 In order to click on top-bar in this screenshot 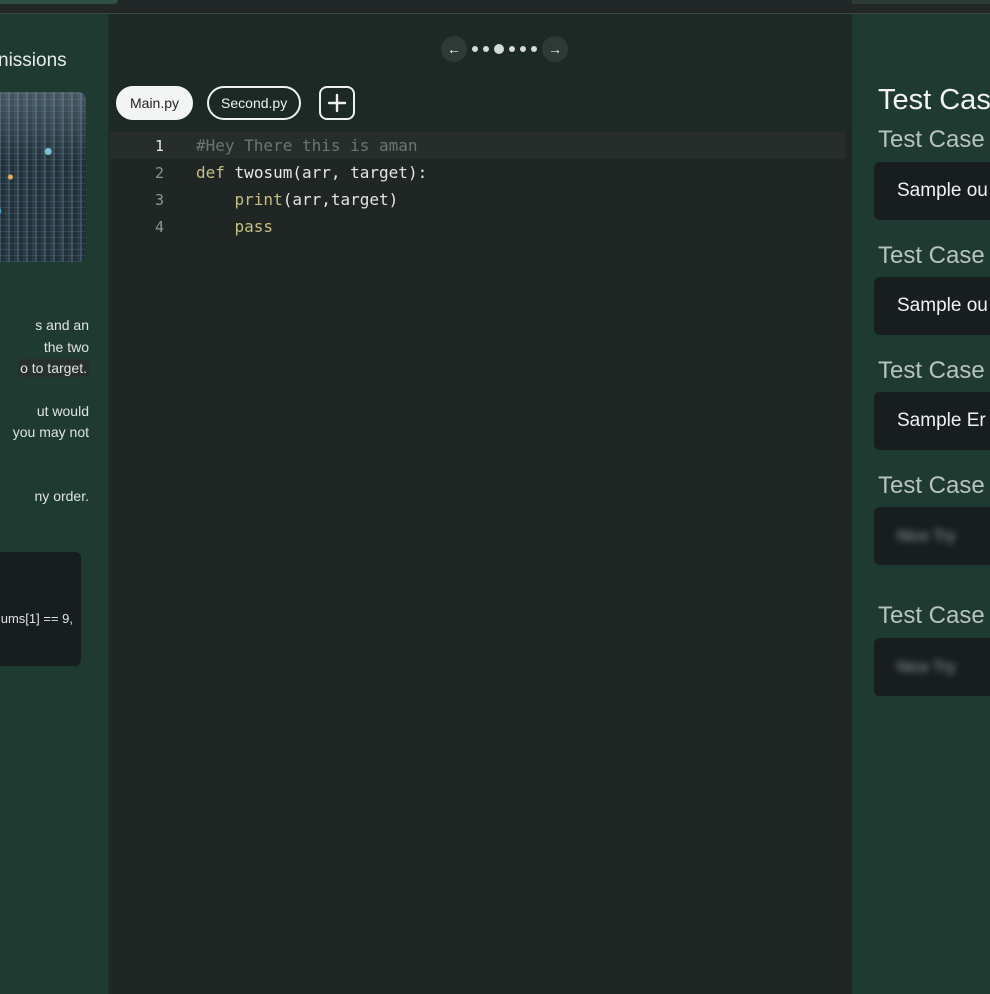, I will do `click(495, 7)`.